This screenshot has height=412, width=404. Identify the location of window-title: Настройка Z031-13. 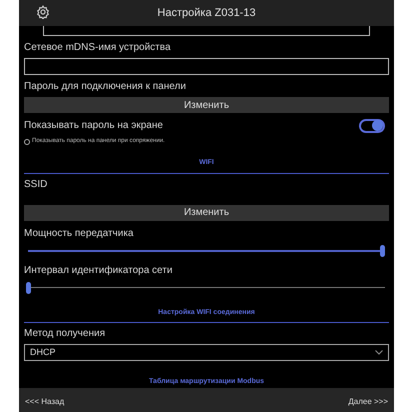
(206, 13).